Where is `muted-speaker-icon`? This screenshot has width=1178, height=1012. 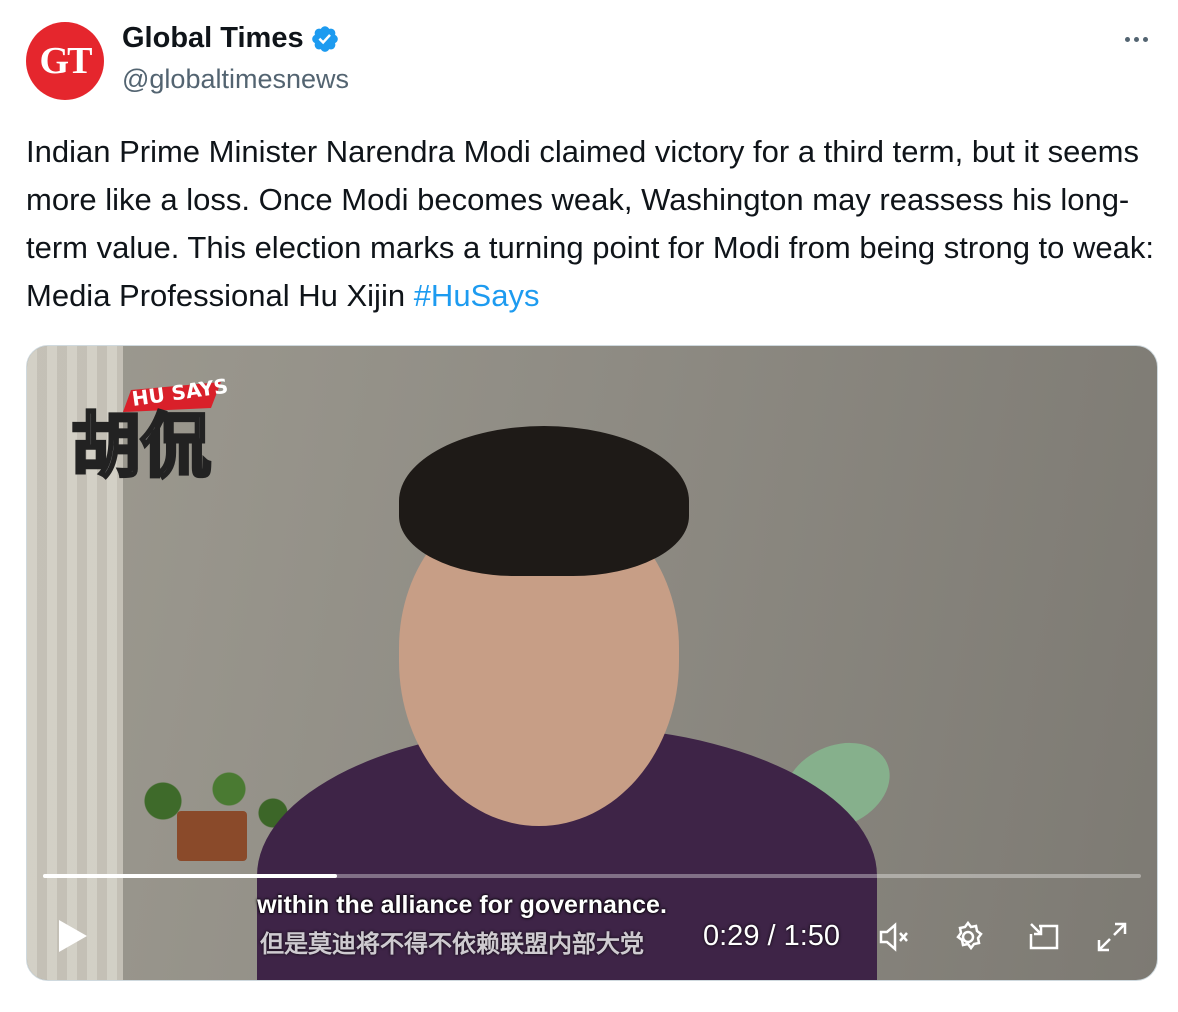
muted-speaker-icon is located at coordinates (894, 937).